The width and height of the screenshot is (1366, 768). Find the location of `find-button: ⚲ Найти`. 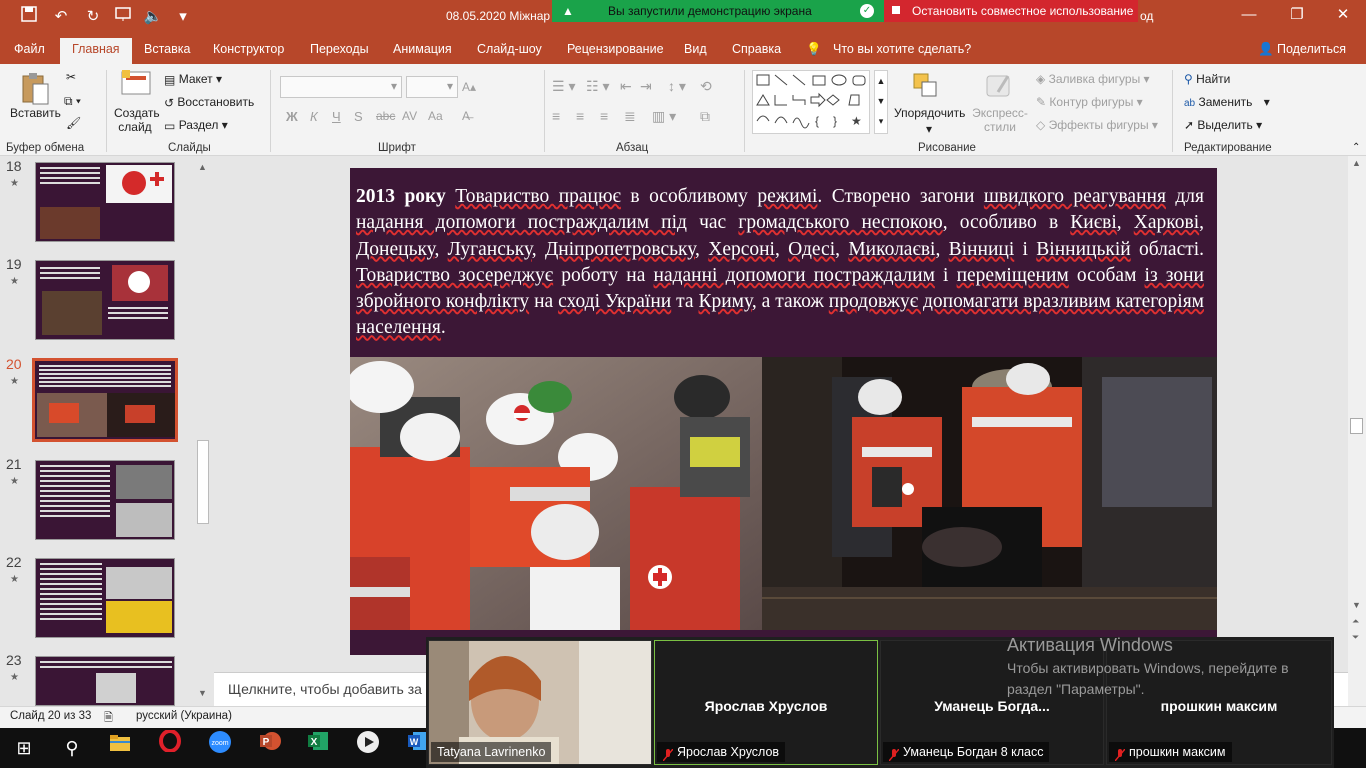

find-button: ⚲ Найти is located at coordinates (1207, 79).